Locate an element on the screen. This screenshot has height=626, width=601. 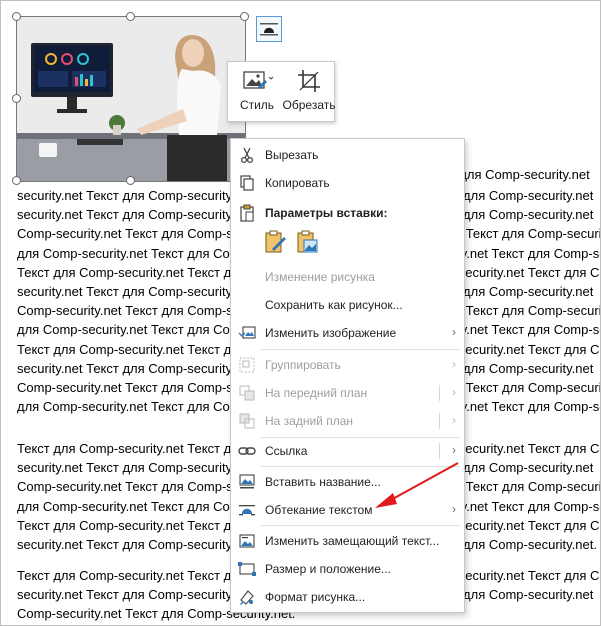
menu-item-cut: Вырезать is located at coordinates (347, 155).